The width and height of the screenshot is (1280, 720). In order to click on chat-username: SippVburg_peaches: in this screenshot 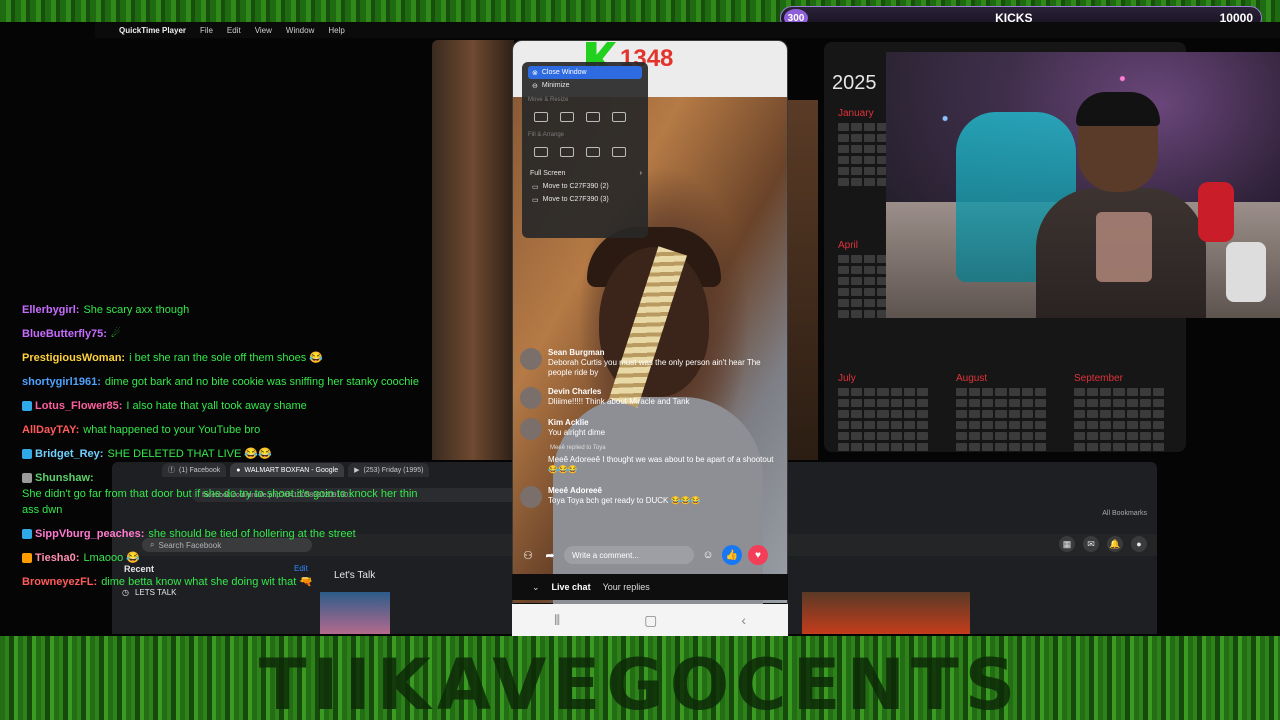, I will do `click(89, 534)`.